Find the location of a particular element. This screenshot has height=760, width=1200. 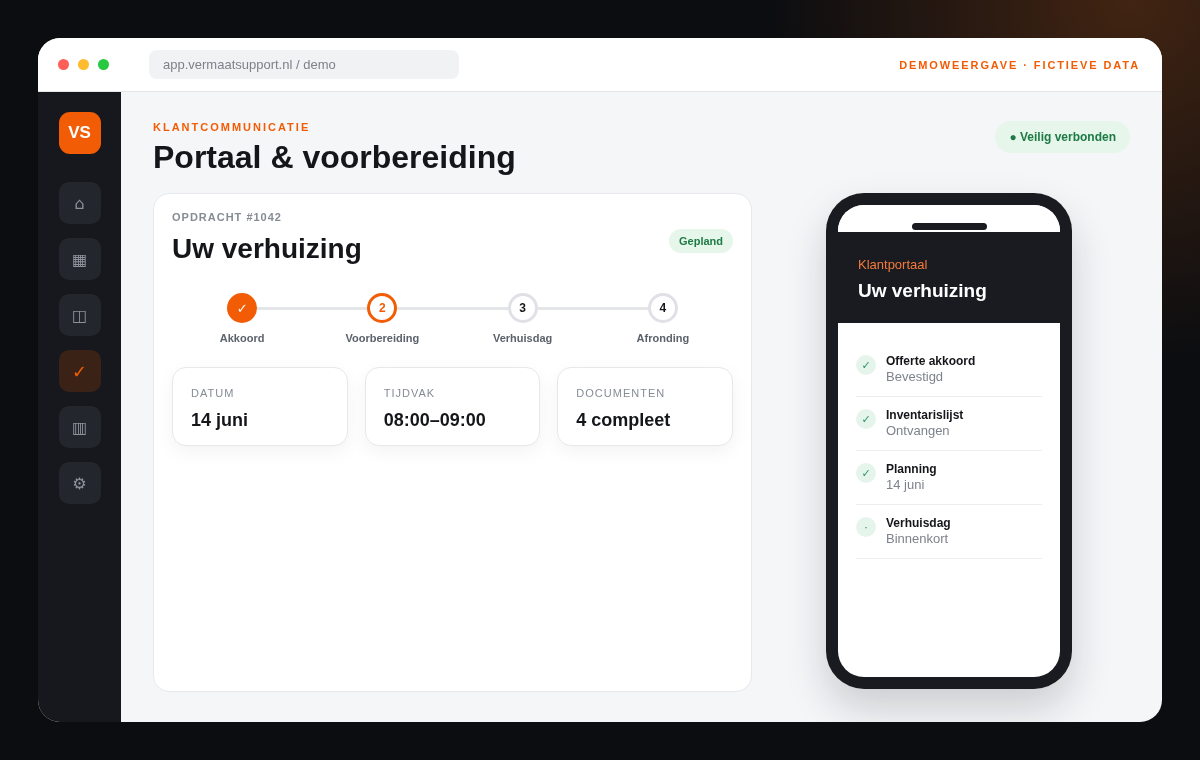

info-value: 14 juni is located at coordinates (219, 420).